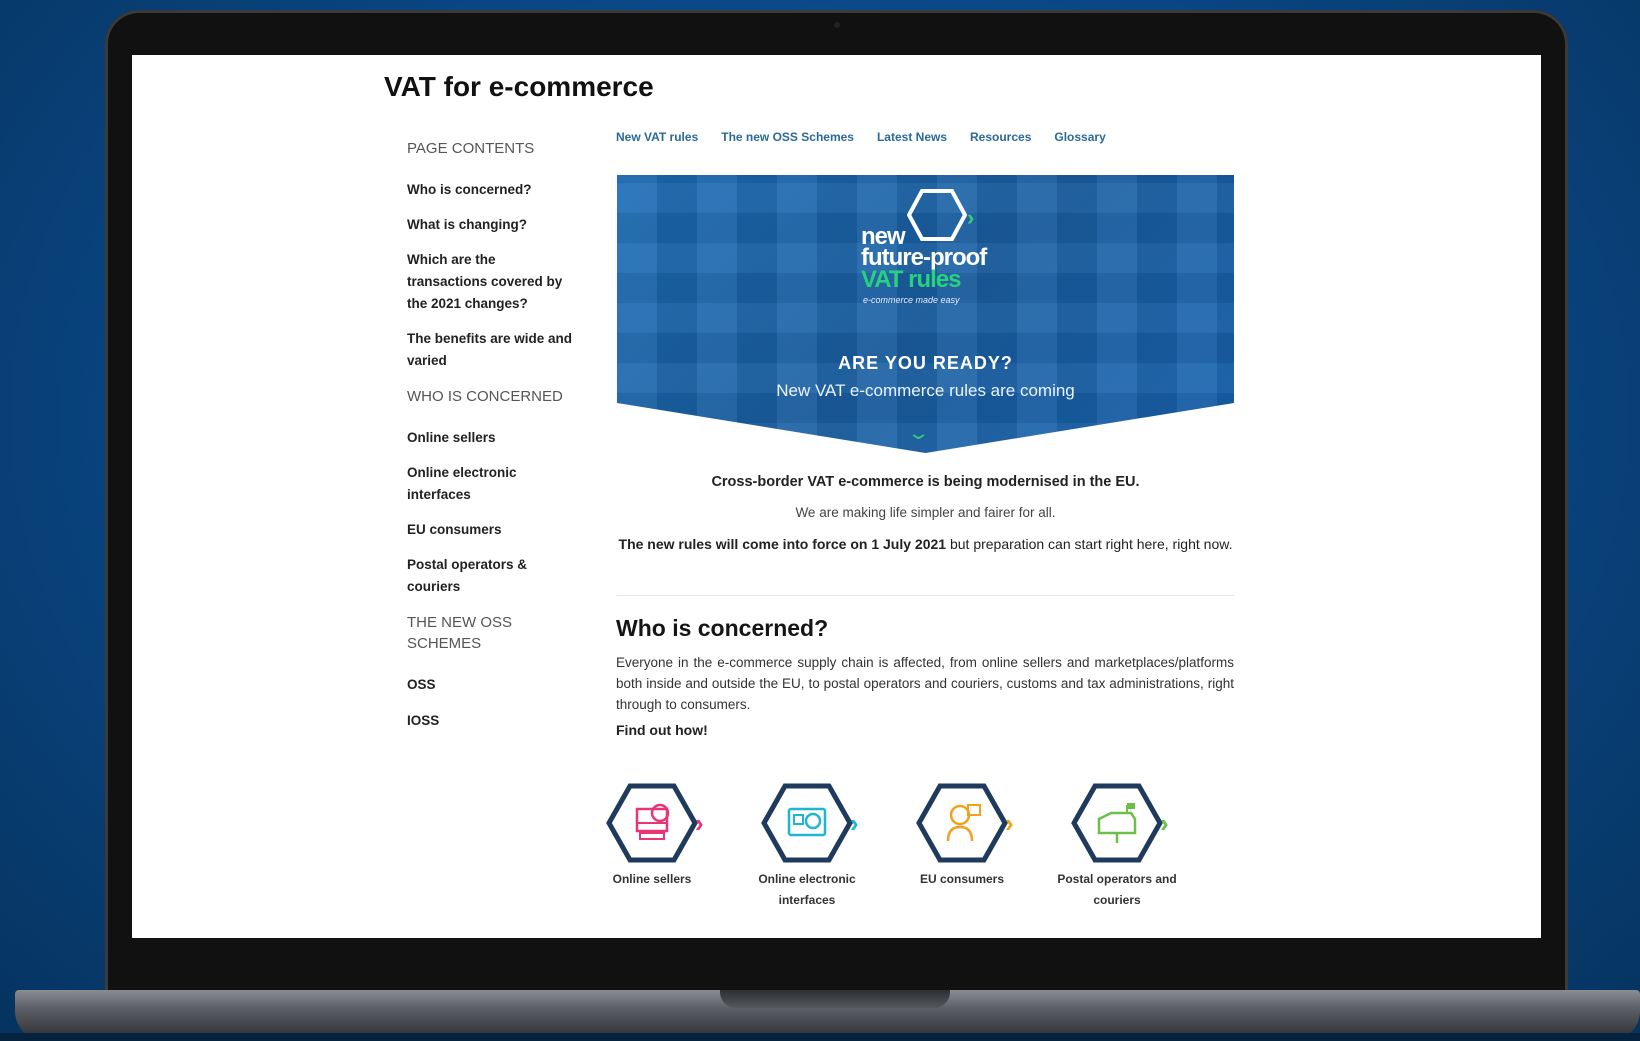 This screenshot has height=1041, width=1640. Describe the element at coordinates (652, 879) in the screenshot. I see `category-label: Online sellers` at that location.